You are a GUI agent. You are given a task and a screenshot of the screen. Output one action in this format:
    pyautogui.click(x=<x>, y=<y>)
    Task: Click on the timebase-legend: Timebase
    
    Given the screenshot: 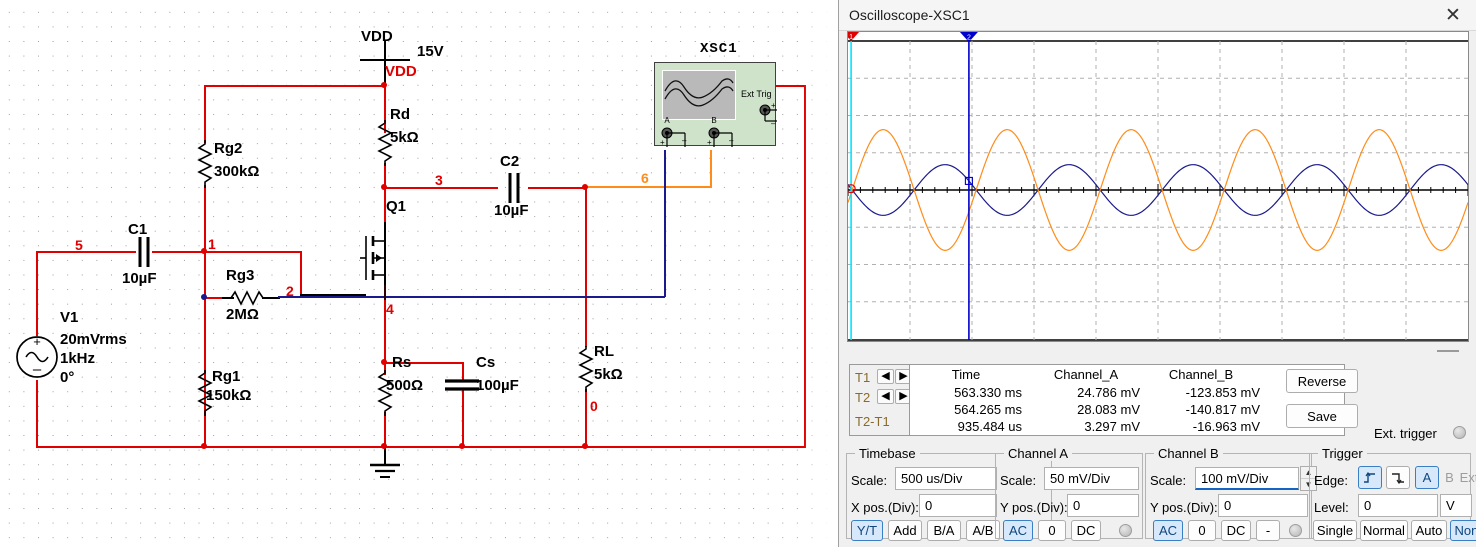 What is the action you would take?
    pyautogui.click(x=887, y=453)
    